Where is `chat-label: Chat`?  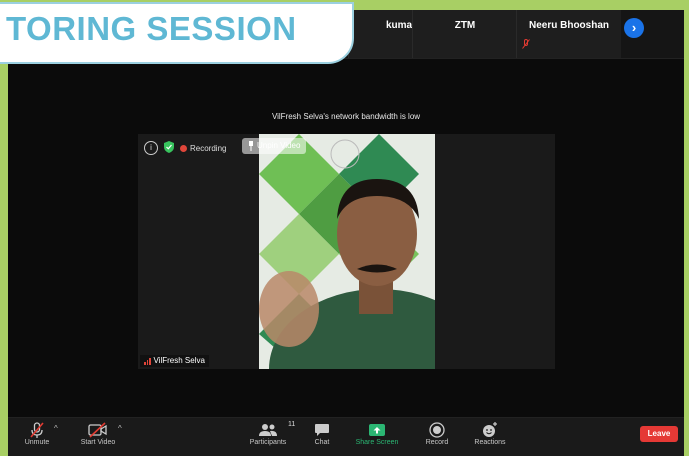 chat-label: Chat is located at coordinates (322, 442).